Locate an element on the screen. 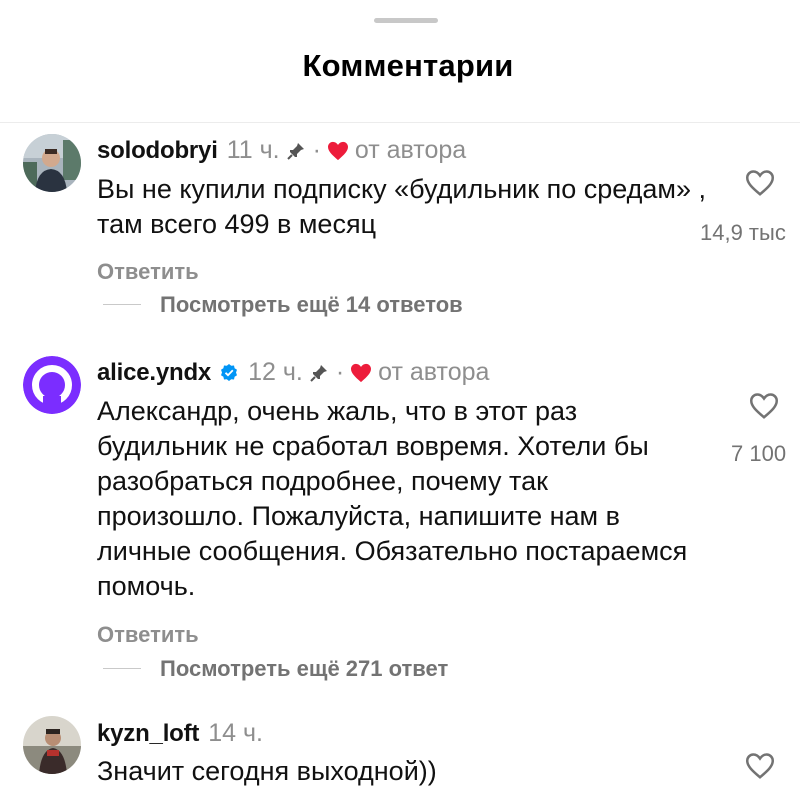  comment-meta: solodobryi 11 ч. · от автора is located at coordinates (281, 150).